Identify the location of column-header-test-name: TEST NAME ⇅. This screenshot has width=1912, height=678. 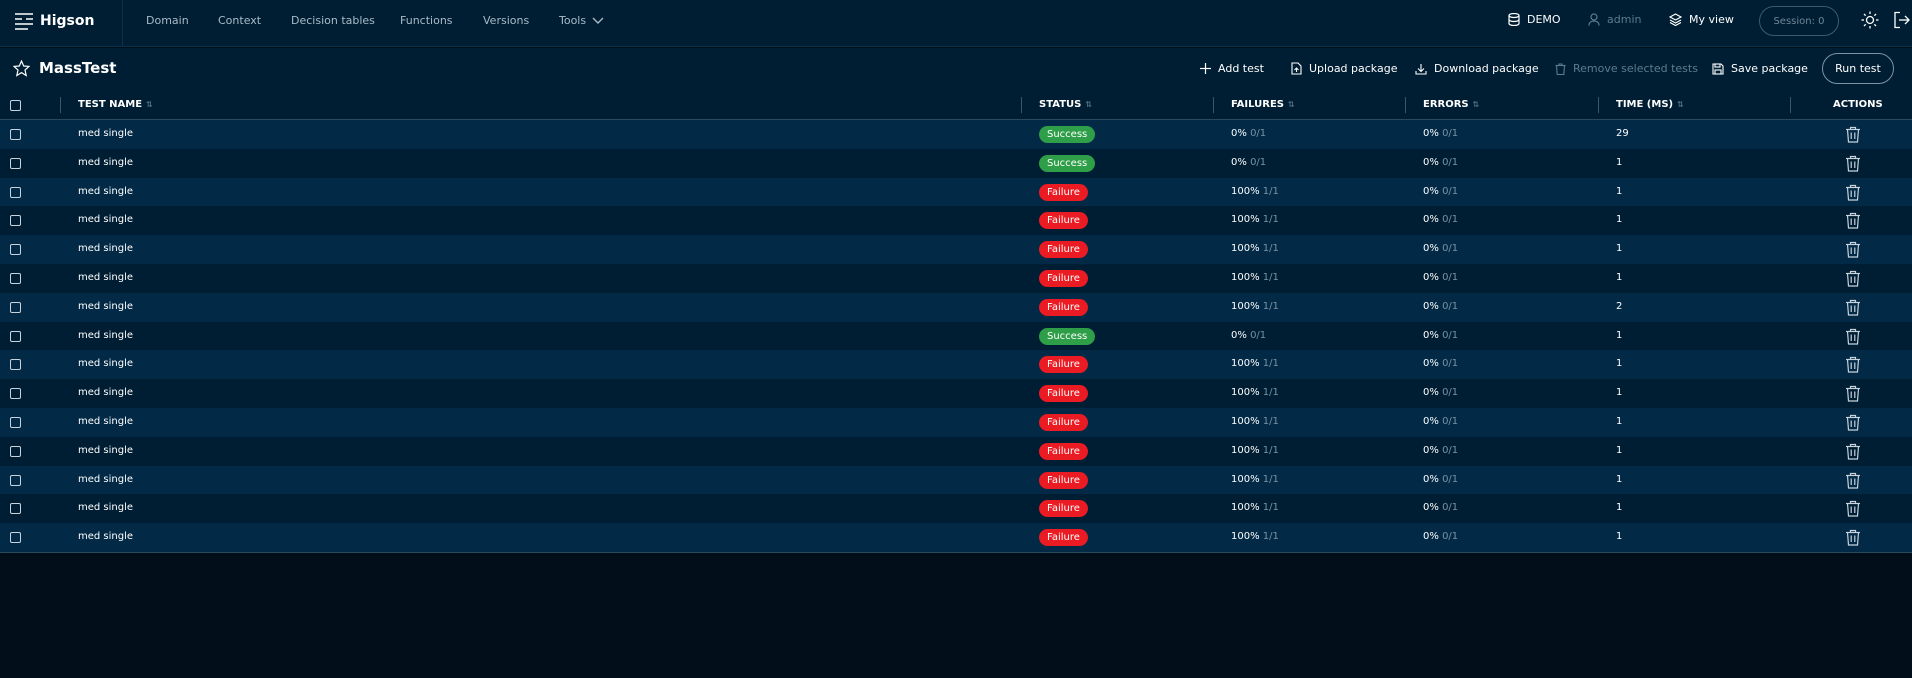
(115, 104).